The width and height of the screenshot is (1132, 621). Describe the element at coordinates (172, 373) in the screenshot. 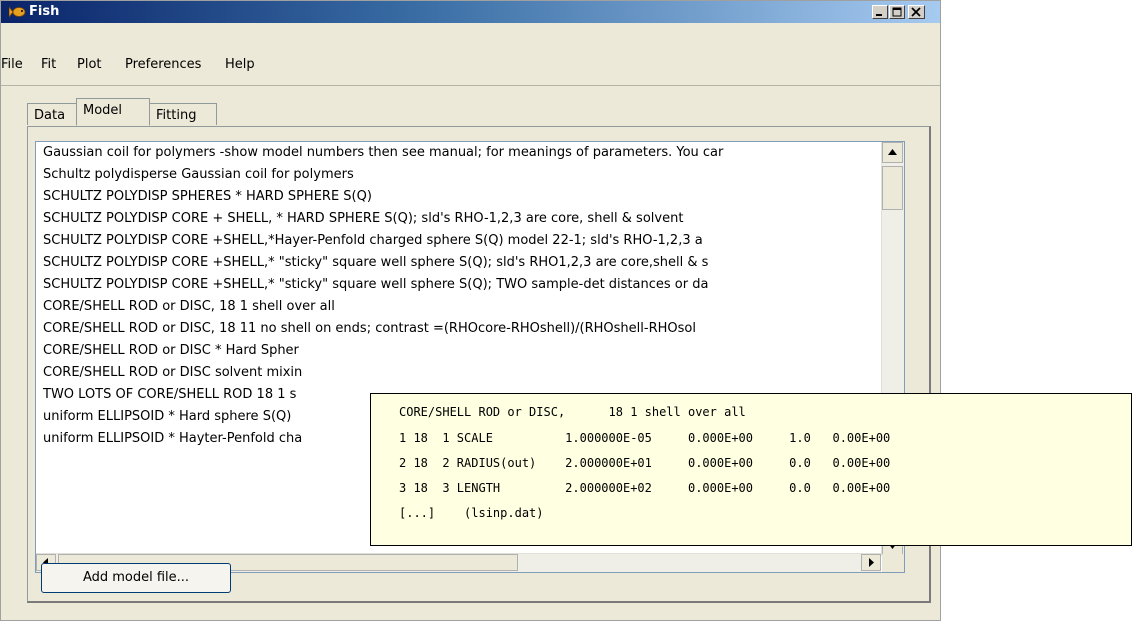

I see `list-item: CORE/SHELL ROD or DISC solvent mixin` at that location.